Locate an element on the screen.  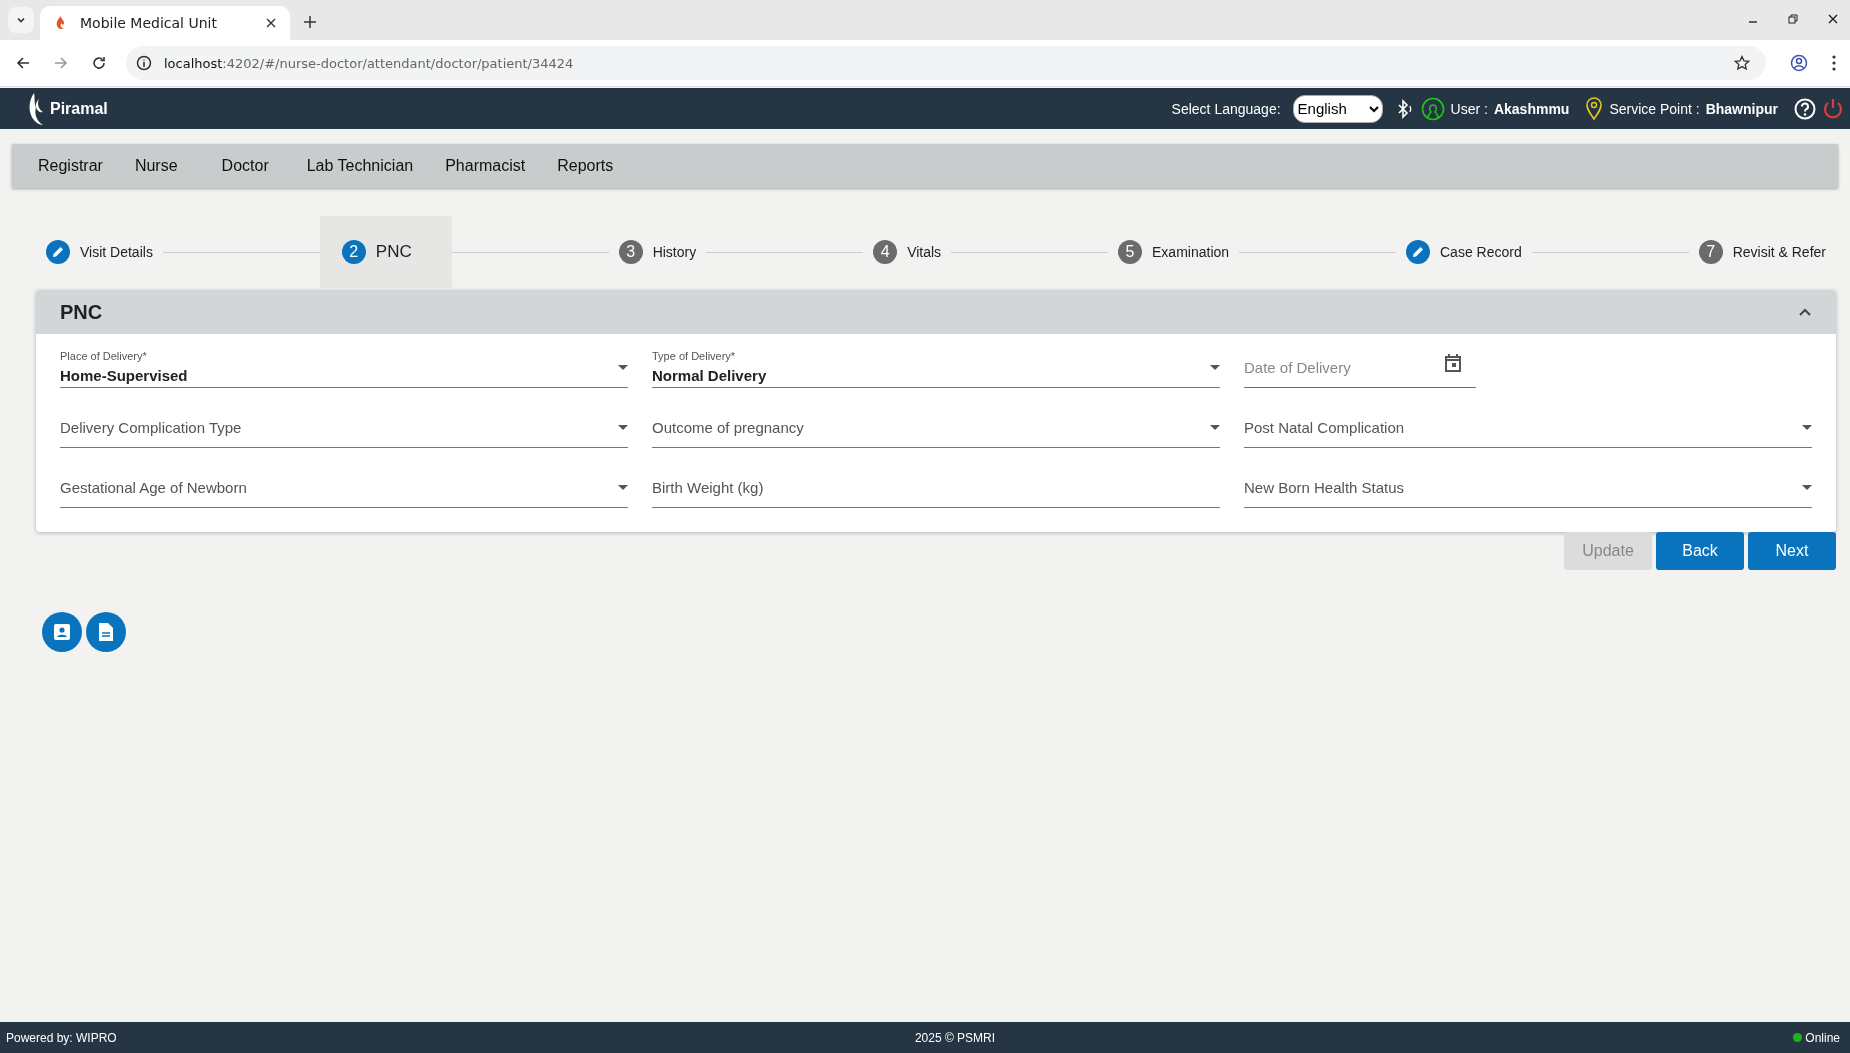
form-field: Place of Delivery* Home-Supervised is located at coordinates (344, 364).